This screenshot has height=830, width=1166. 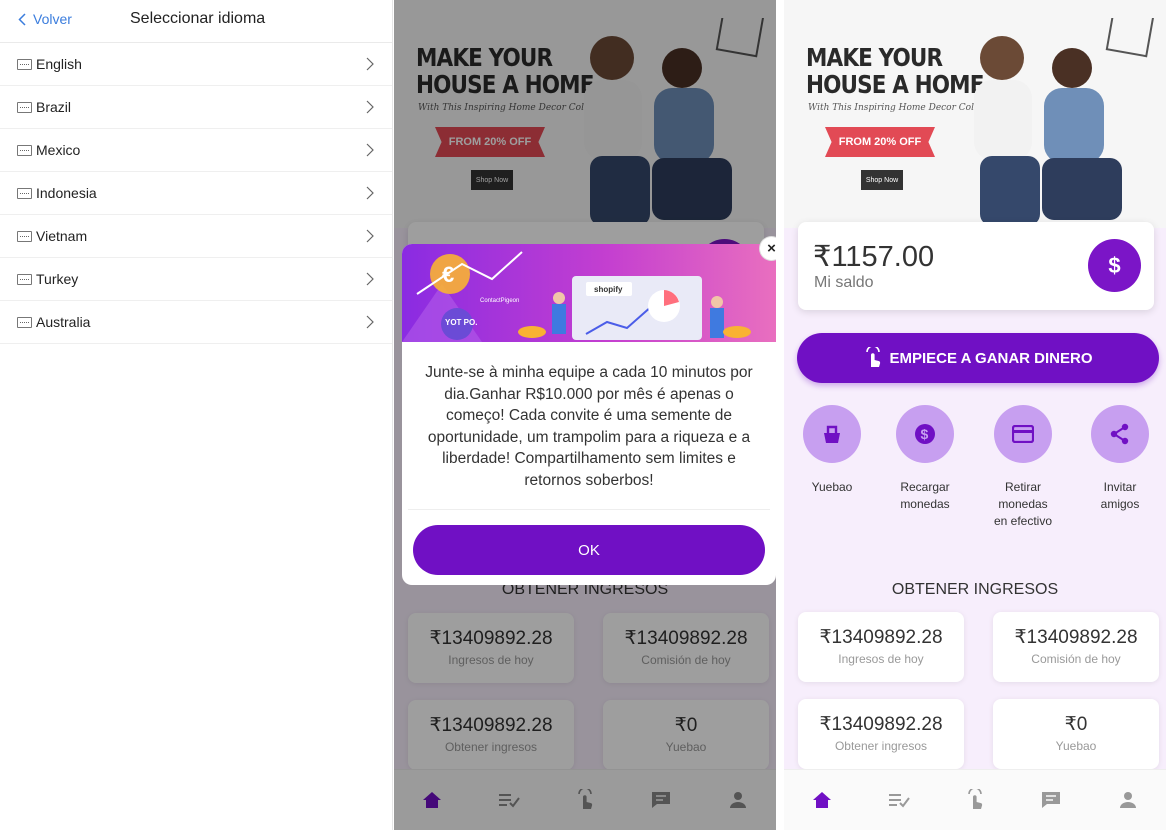 I want to click on modal-illustration: € YOT PO. ContactPigeon shopify, so click(x=589, y=293).